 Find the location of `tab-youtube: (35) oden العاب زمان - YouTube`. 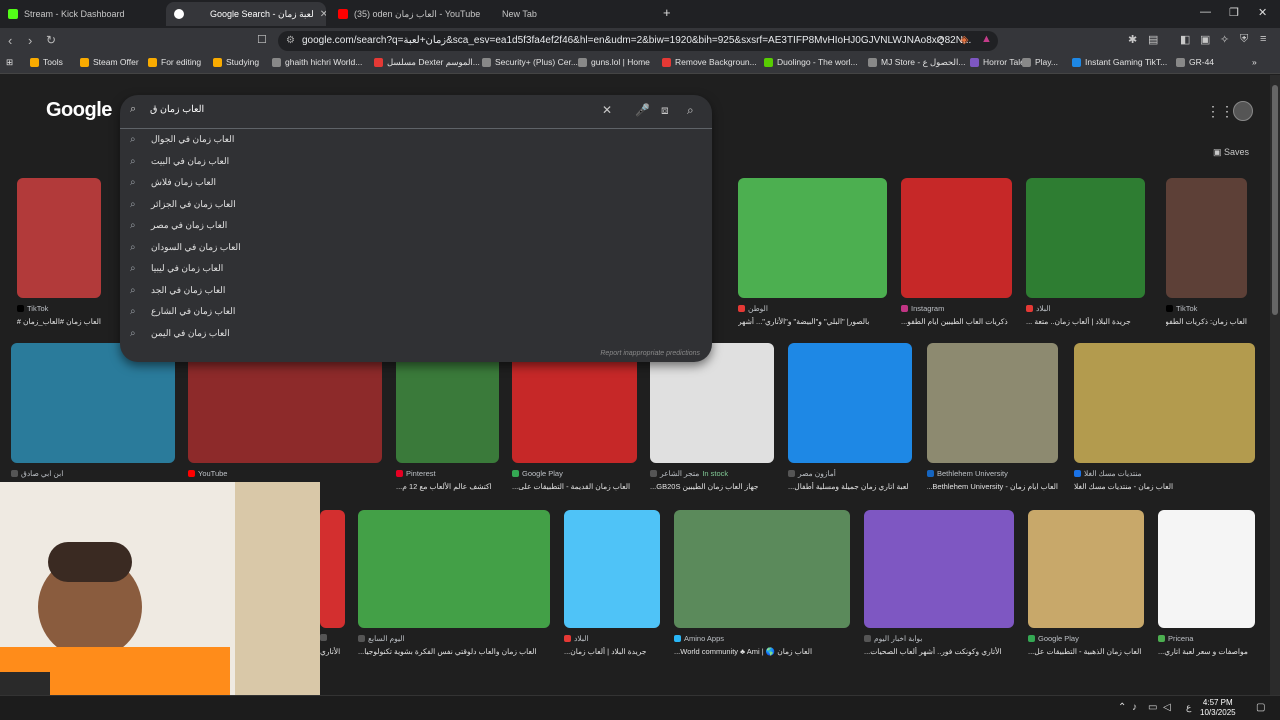

tab-youtube: (35) oden العاب زمان - YouTube is located at coordinates (410, 14).